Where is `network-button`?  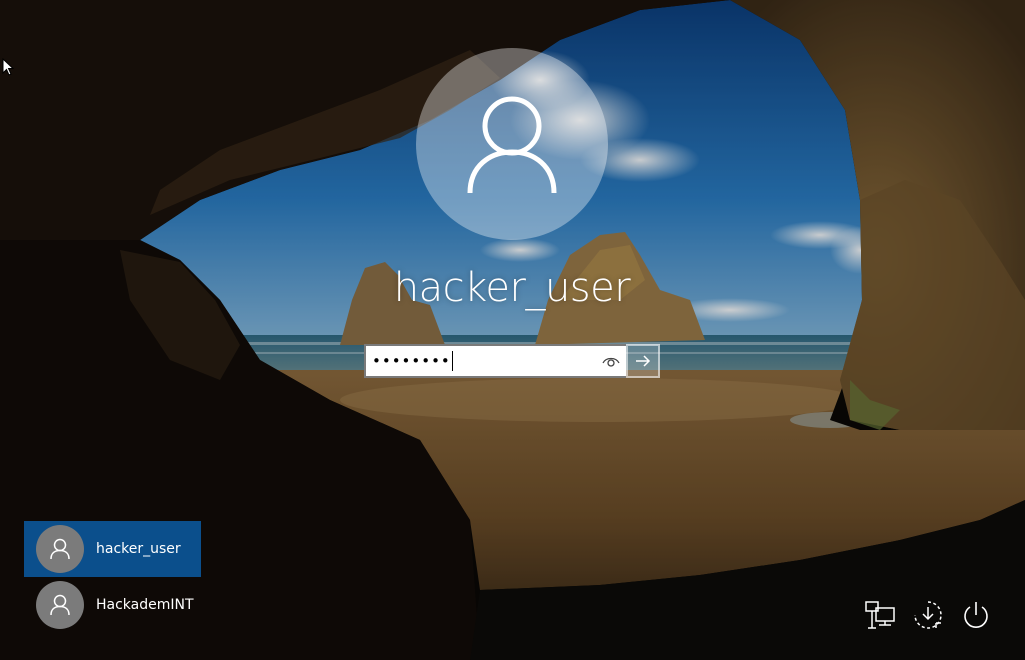
network-button is located at coordinates (880, 615).